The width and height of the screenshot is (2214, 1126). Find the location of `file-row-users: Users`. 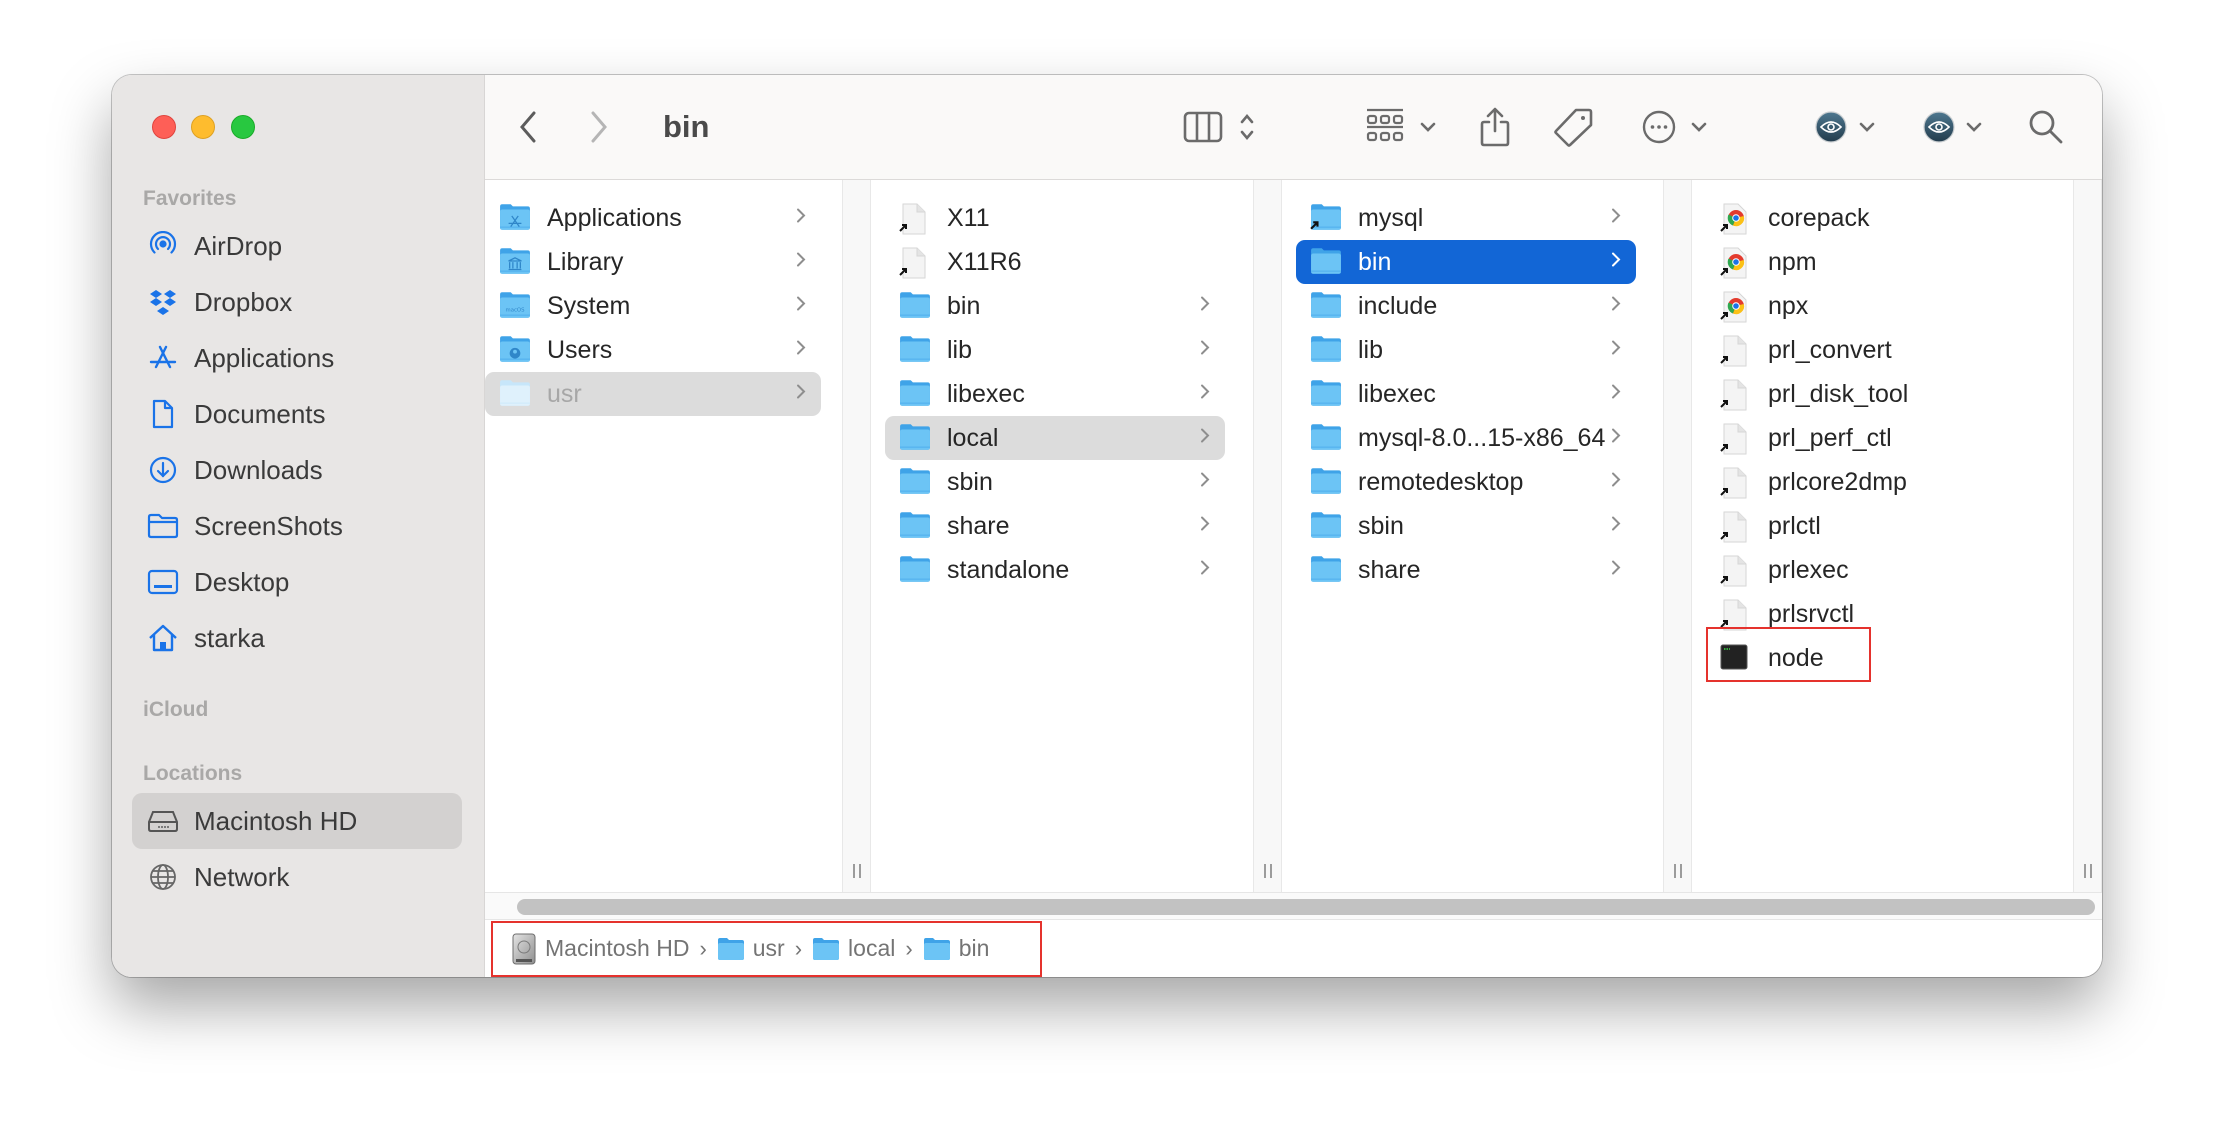

file-row-users: Users is located at coordinates (653, 350).